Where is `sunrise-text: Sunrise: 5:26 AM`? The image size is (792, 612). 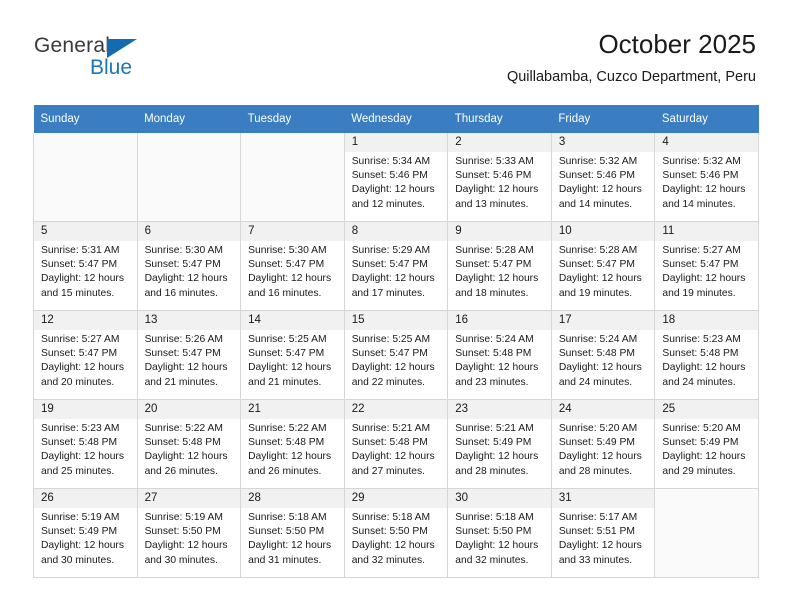
sunrise-text: Sunrise: 5:26 AM is located at coordinates (183, 339).